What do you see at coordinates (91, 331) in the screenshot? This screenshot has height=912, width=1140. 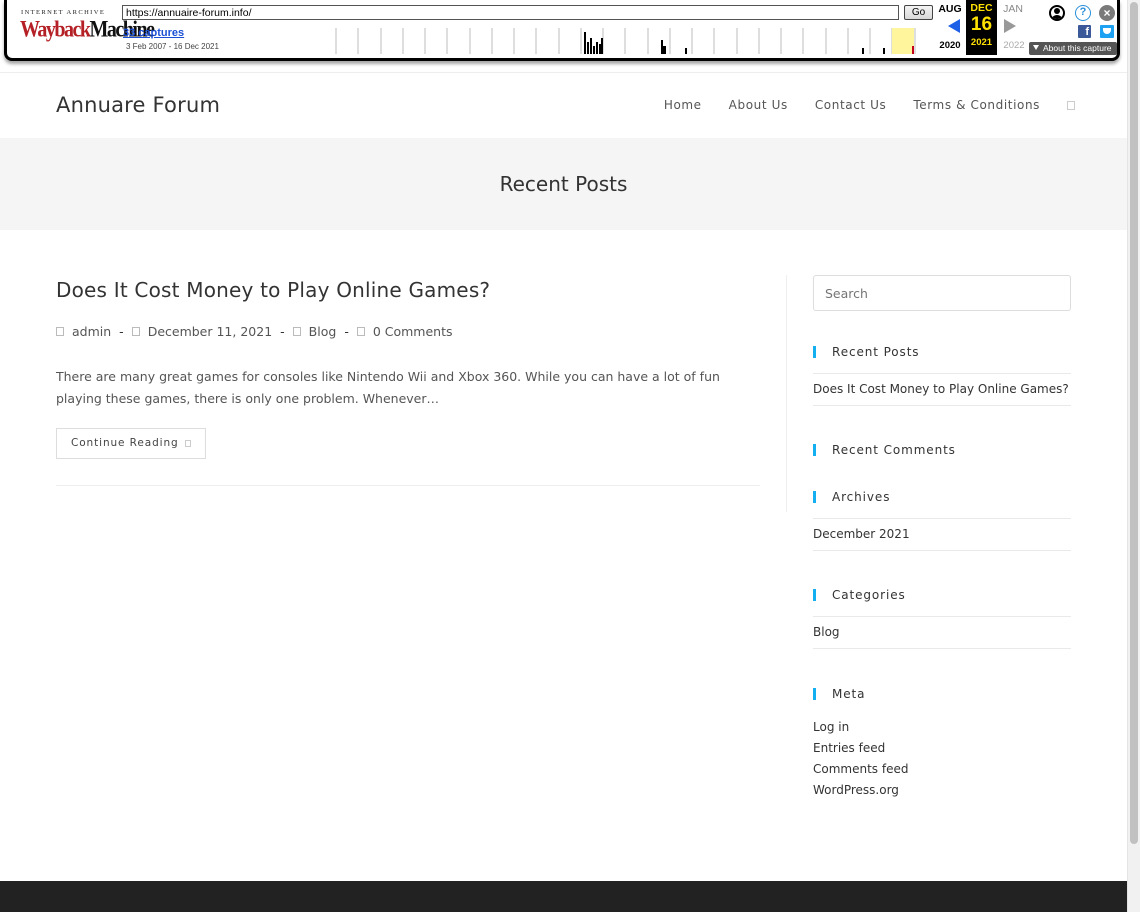 I see `post-author-link: admin` at bounding box center [91, 331].